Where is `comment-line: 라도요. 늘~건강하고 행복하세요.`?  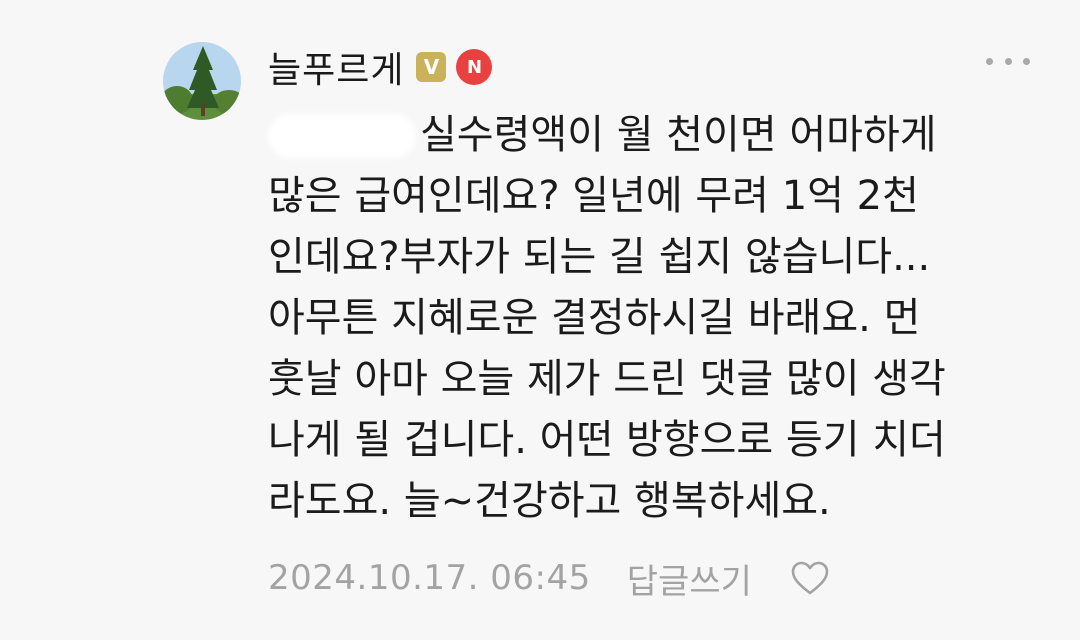 comment-line: 라도요. 늘~건강하고 행복하세요. is located at coordinates (549, 501).